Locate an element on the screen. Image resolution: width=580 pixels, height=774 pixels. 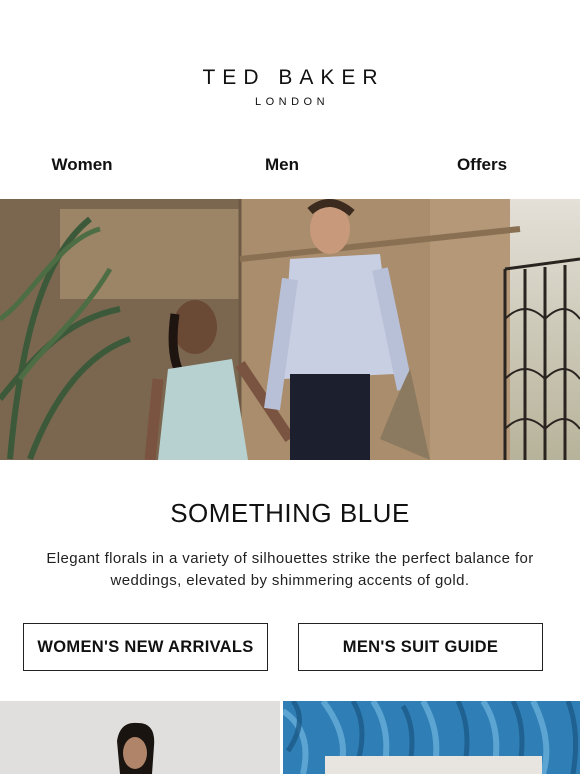
brand-logo: TED BAKER LONDON is located at coordinates (290, 87).